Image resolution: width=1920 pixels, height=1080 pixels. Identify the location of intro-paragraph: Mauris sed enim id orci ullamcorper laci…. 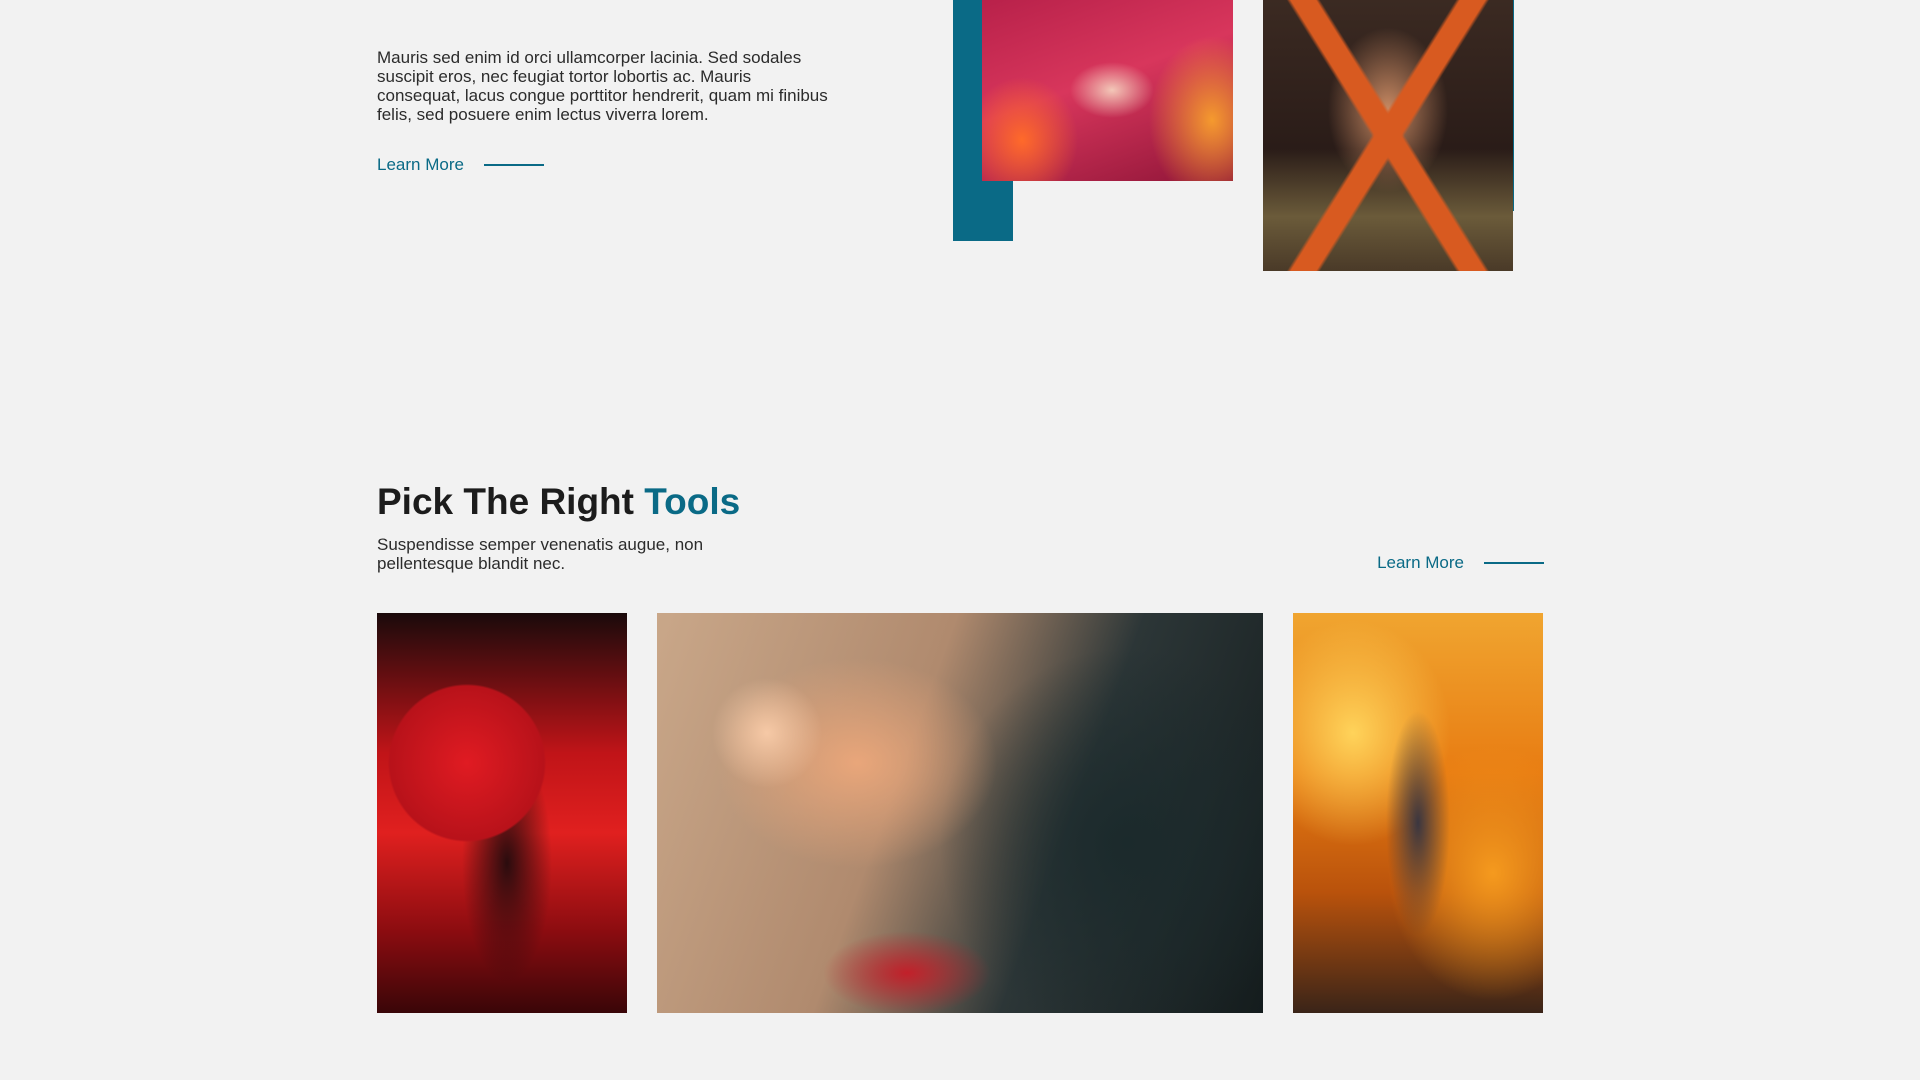
(602, 86).